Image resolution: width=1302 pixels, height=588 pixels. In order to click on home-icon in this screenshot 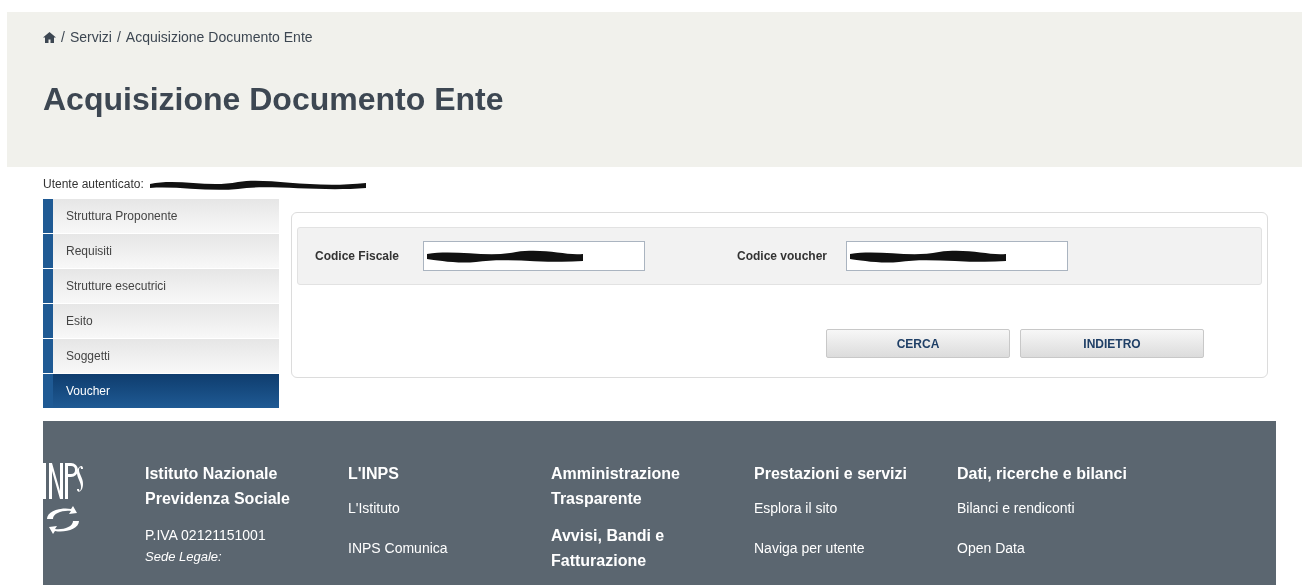, I will do `click(49, 37)`.